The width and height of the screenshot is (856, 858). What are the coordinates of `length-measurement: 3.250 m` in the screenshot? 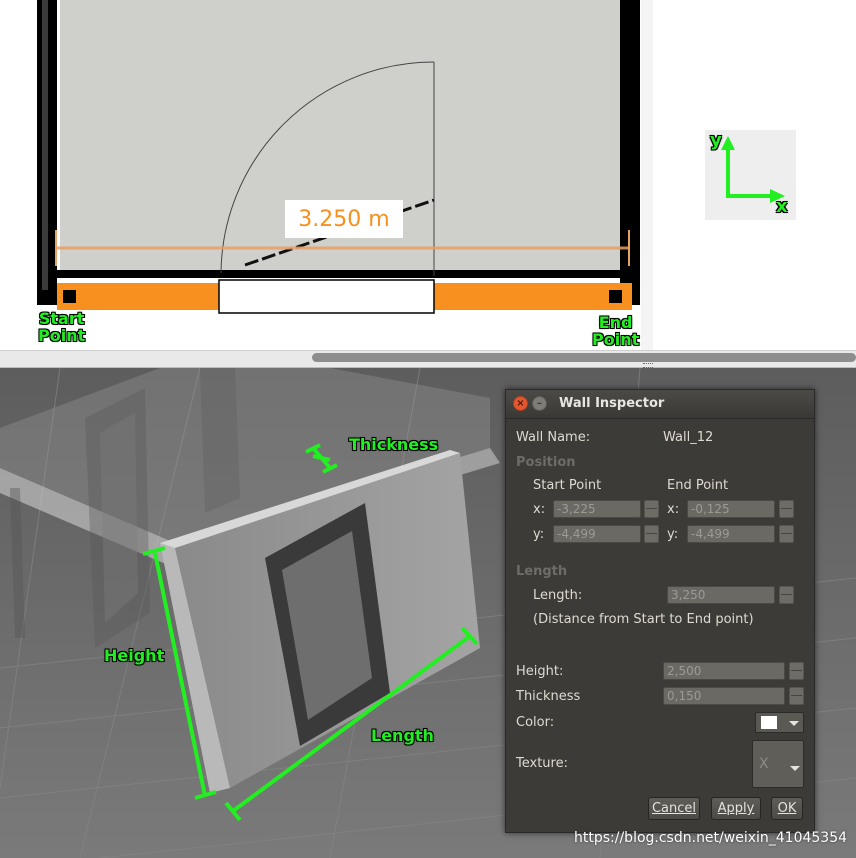 It's located at (344, 219).